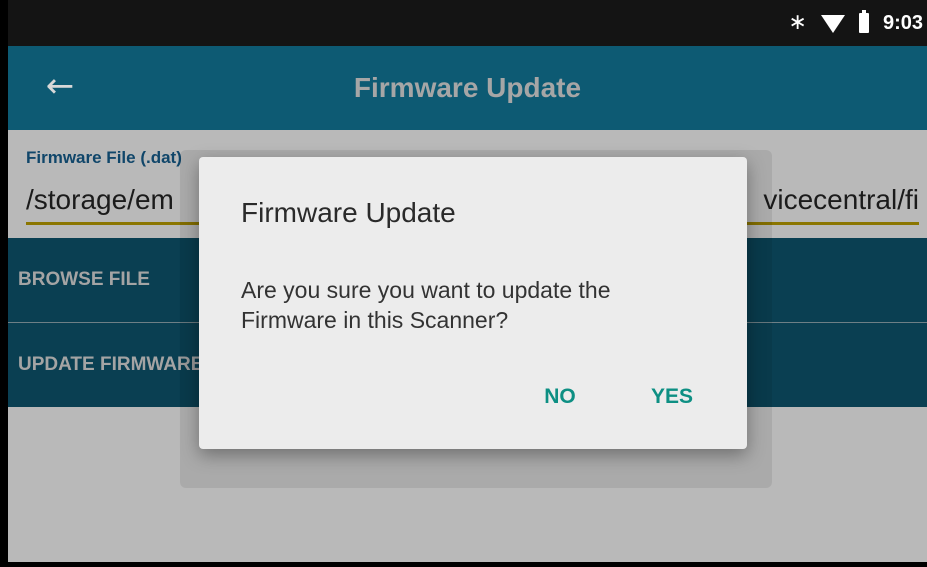 The width and height of the screenshot is (927, 567). Describe the element at coordinates (104, 157) in the screenshot. I see `firmware-file-label: Firmware File (.dat)` at that location.